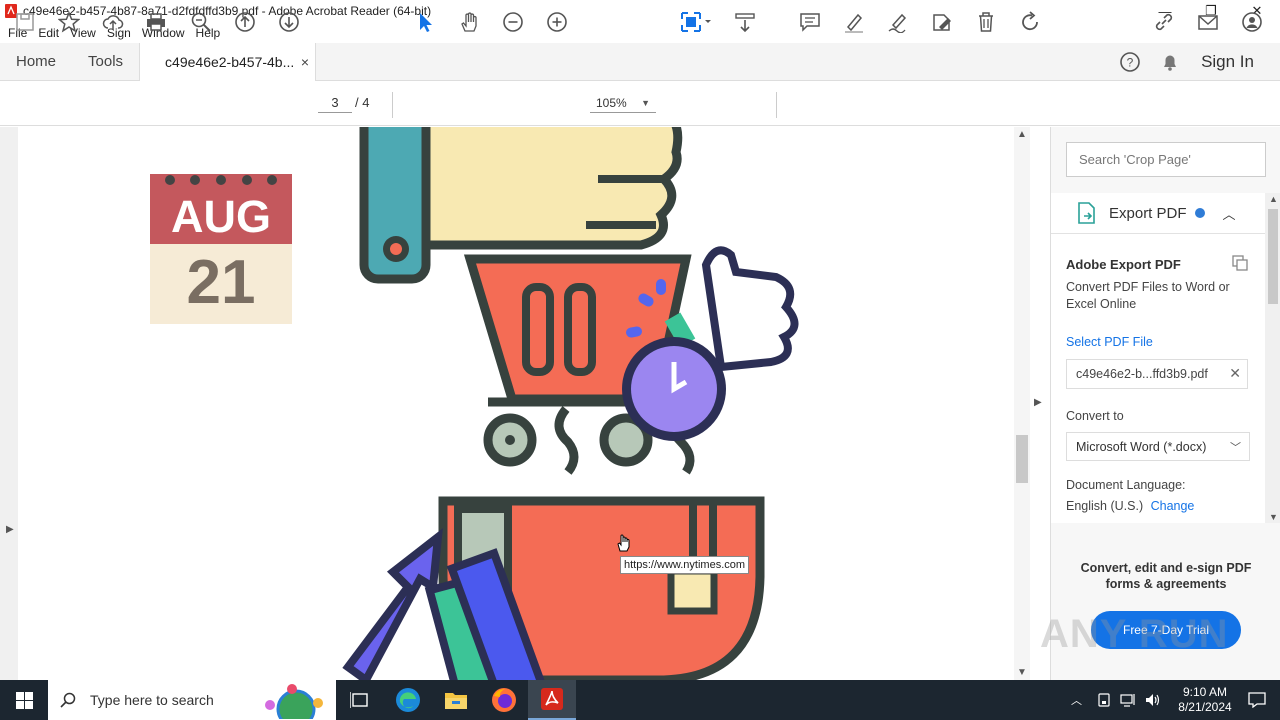 The height and width of the screenshot is (720, 1280). I want to click on convert-to-label: Convert to, so click(1095, 416).